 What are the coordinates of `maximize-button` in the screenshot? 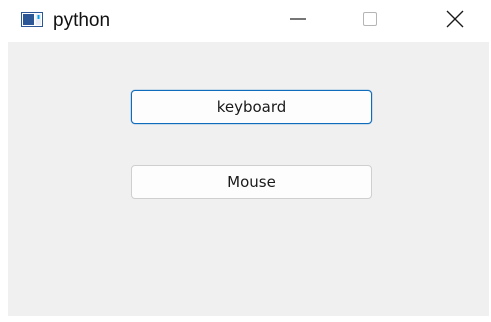 It's located at (370, 21).